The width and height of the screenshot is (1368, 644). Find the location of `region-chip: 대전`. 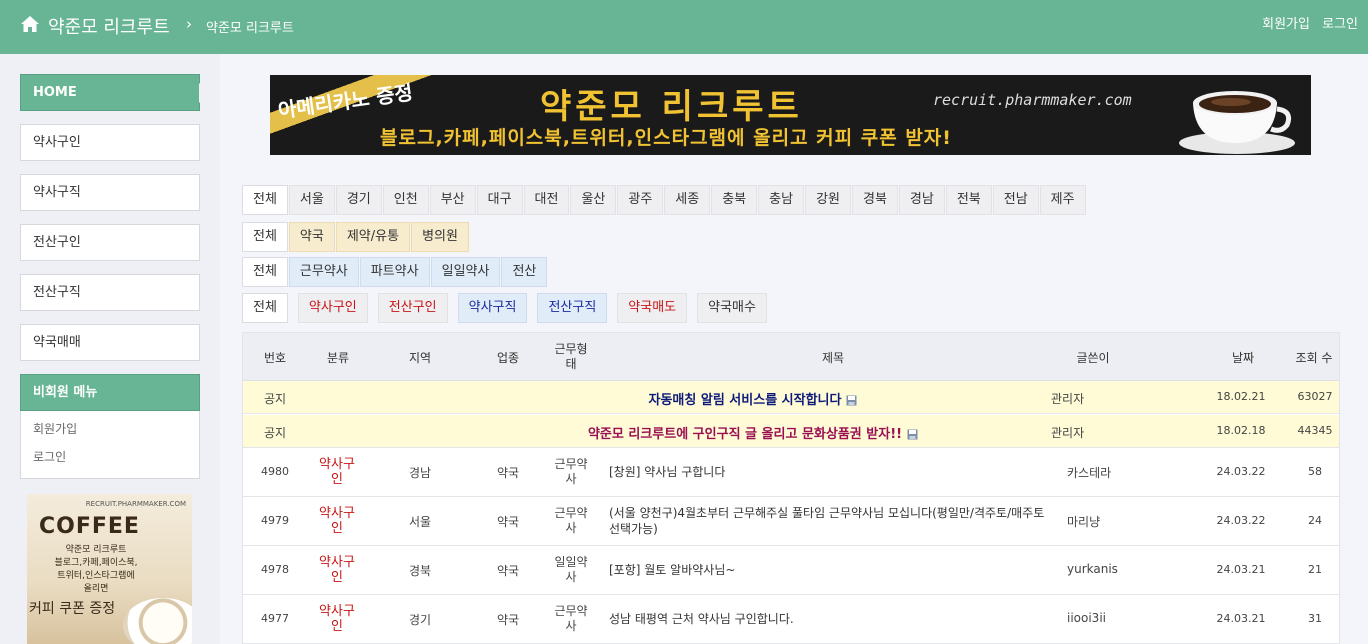

region-chip: 대전 is located at coordinates (546, 200).